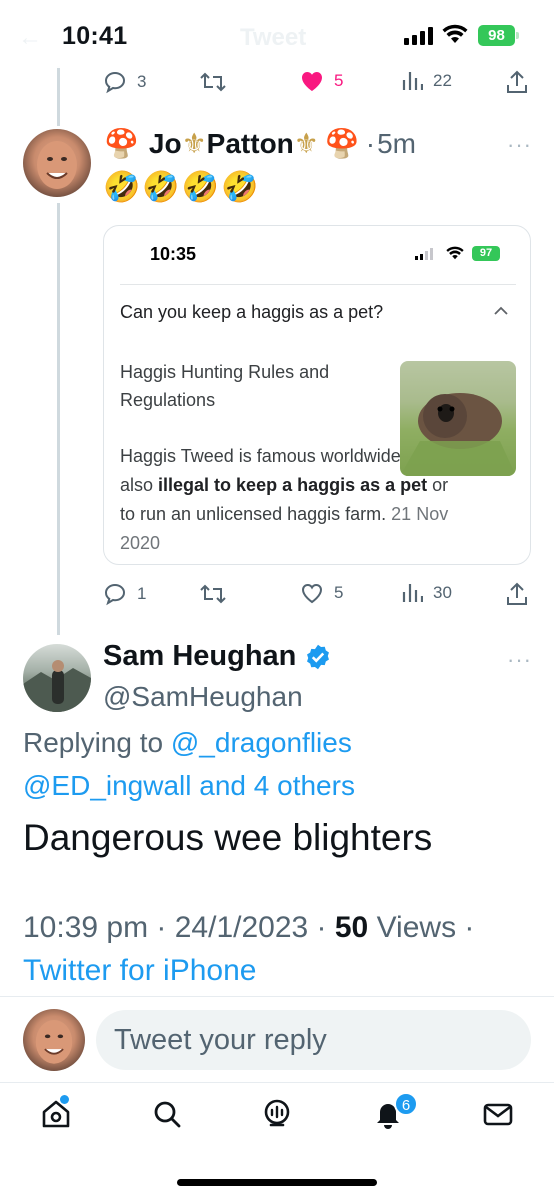  I want to click on tweet-time: 5m, so click(396, 143).